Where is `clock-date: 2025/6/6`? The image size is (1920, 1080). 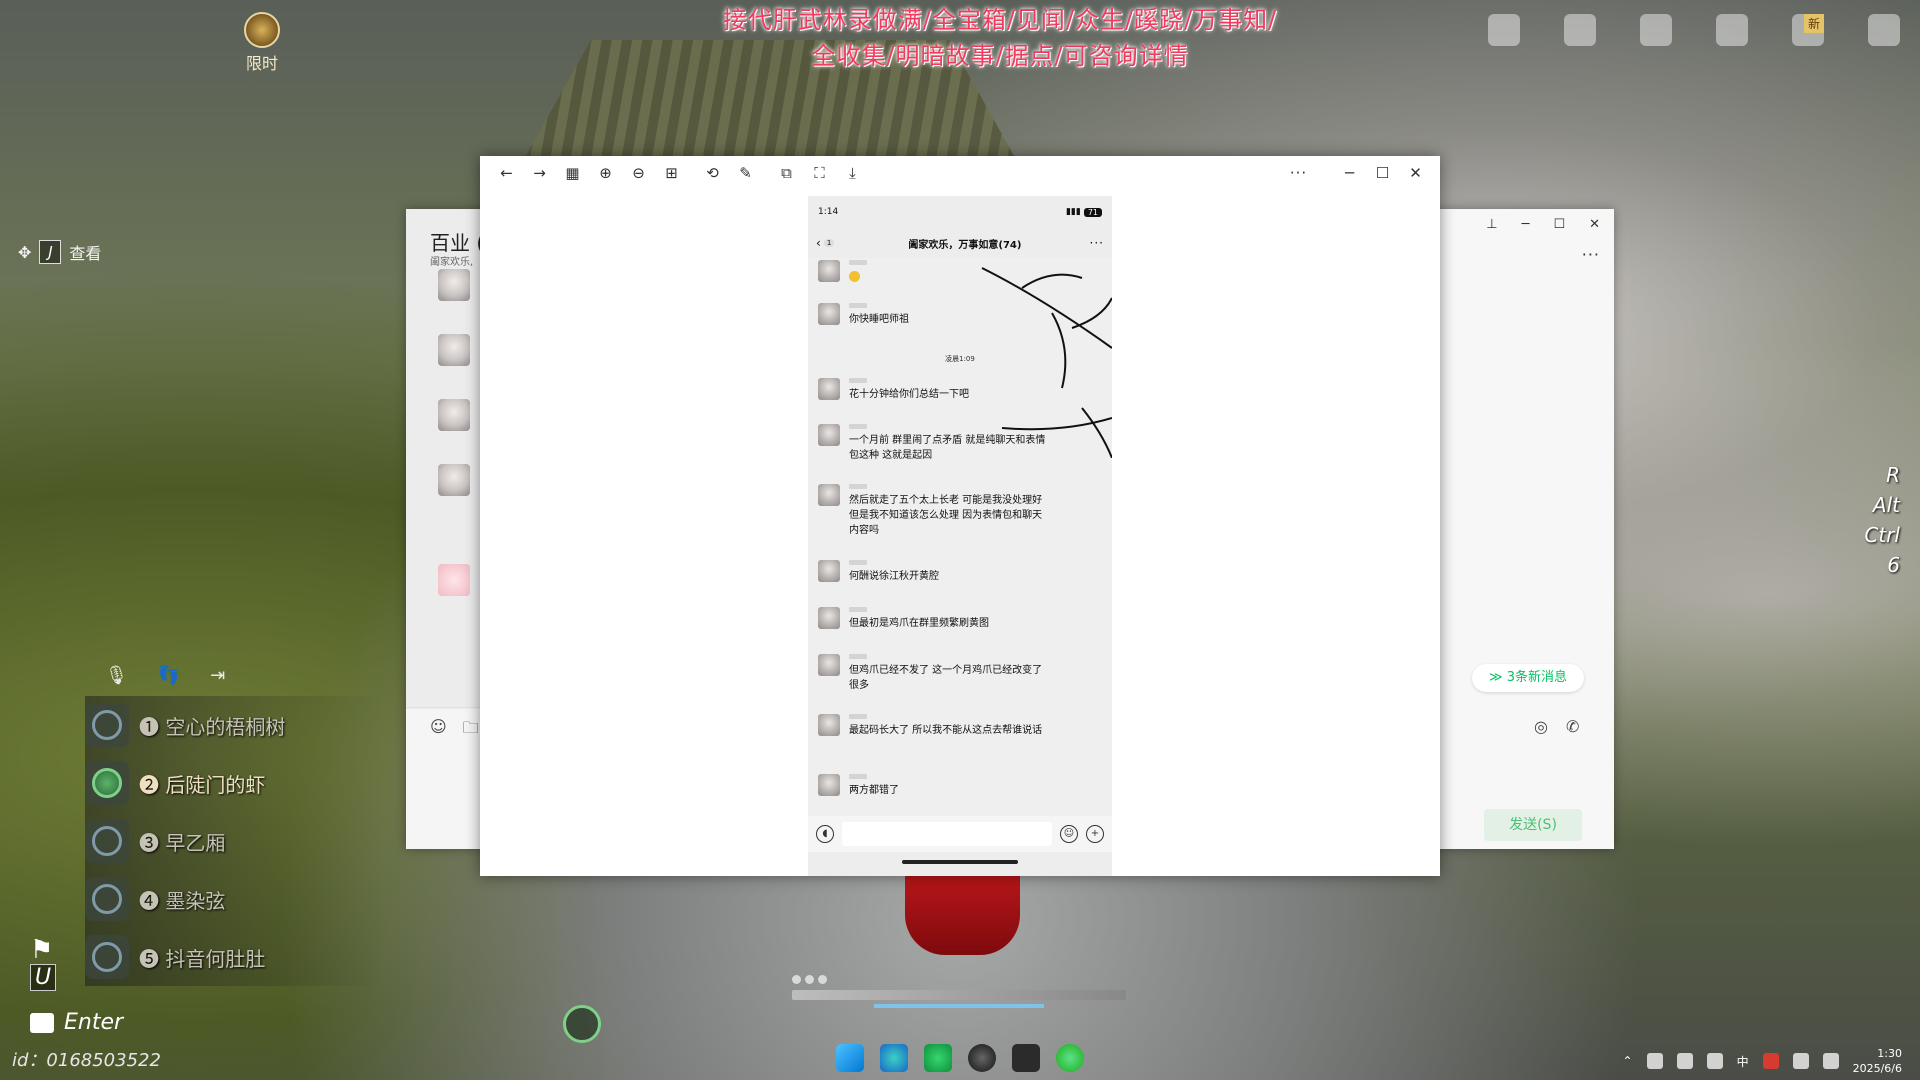
clock-date: 2025/6/6 is located at coordinates (1877, 1068).